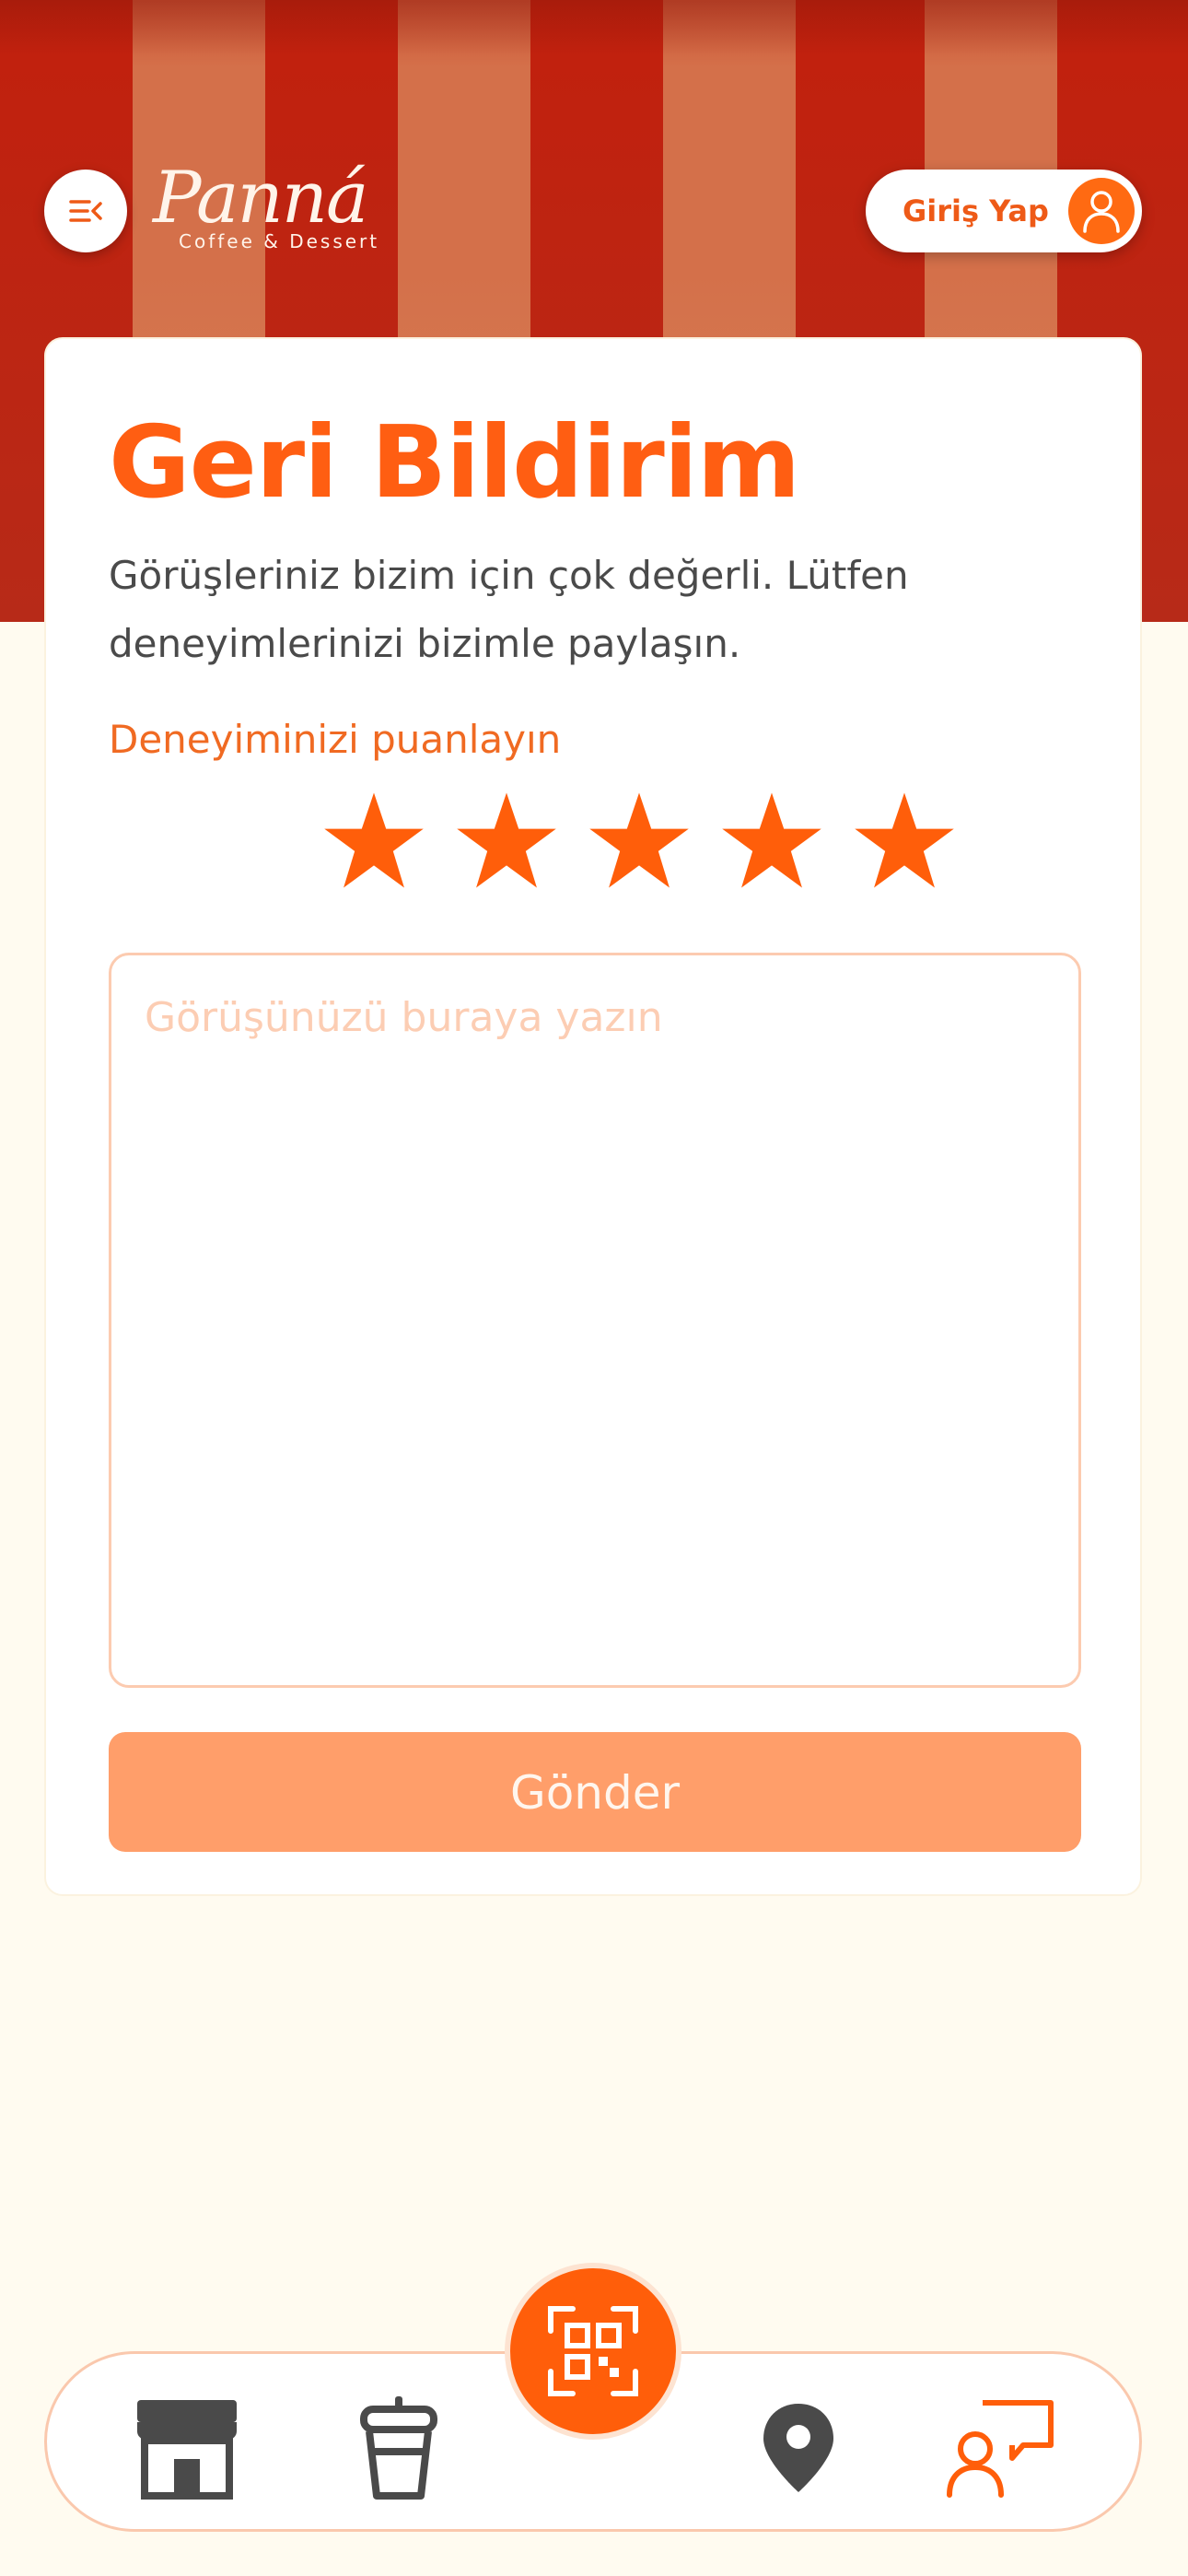  I want to click on nav-item-location, so click(798, 2448).